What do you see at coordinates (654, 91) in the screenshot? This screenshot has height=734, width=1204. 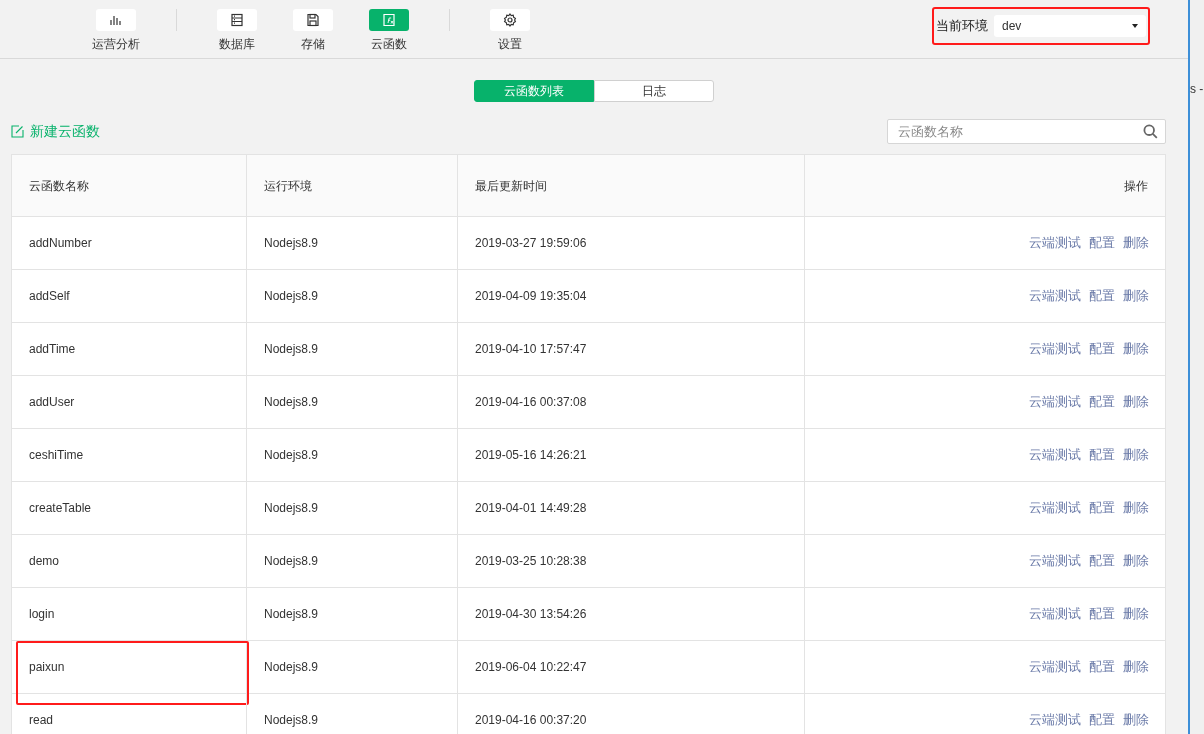 I see `tab: 日志` at bounding box center [654, 91].